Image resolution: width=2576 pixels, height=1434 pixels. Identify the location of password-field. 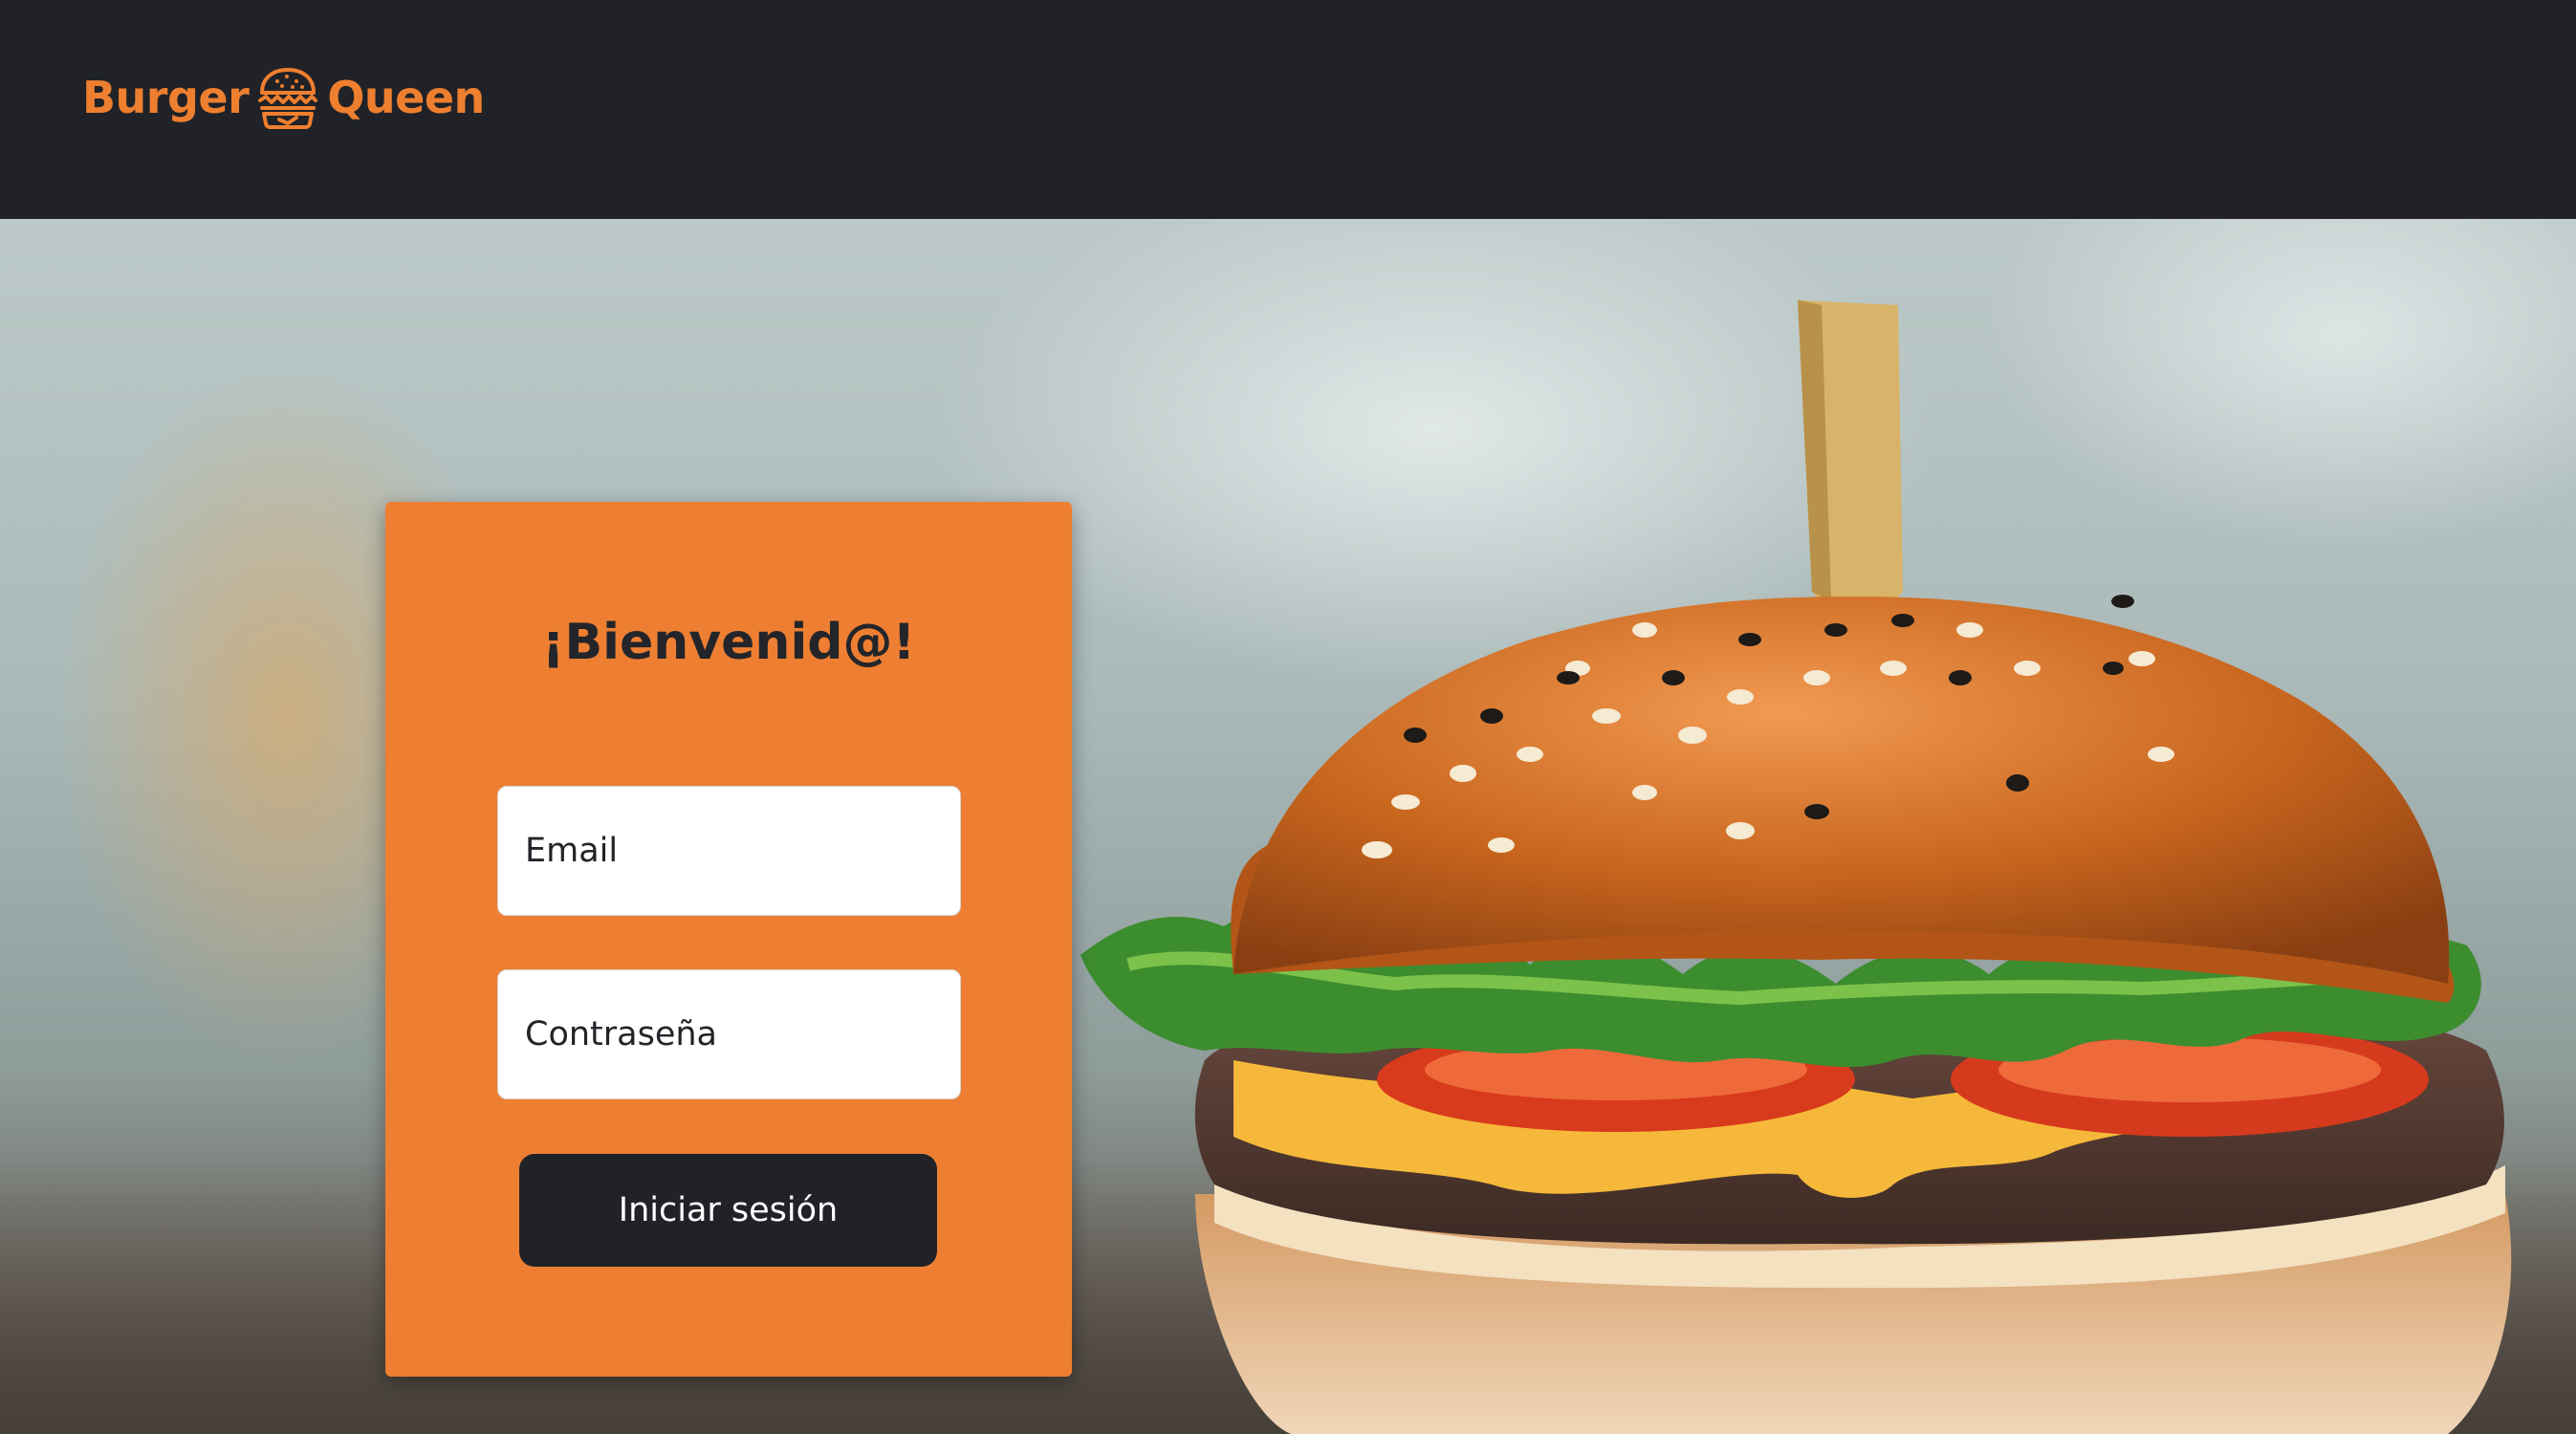
(729, 1034).